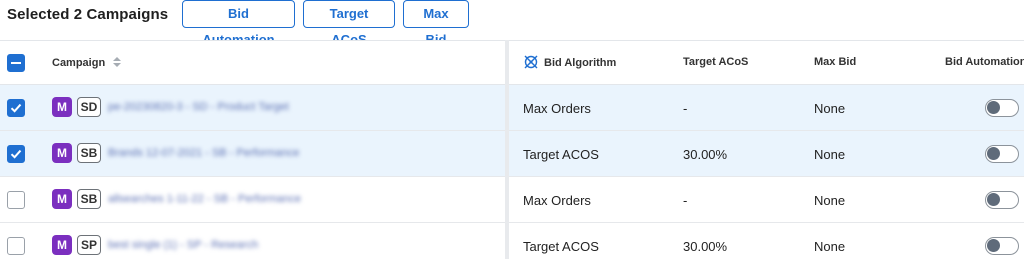 This screenshot has height=259, width=1024. What do you see at coordinates (183, 246) in the screenshot?
I see `campaign-name-link: best single (1) - SP - Research` at bounding box center [183, 246].